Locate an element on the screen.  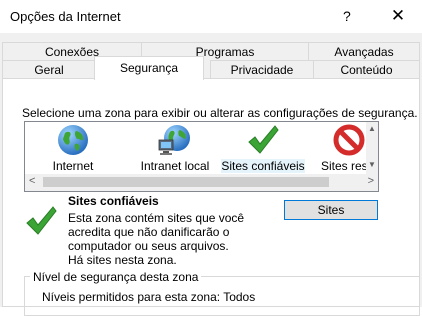
title-bar: Opções da Internet ? ✕ is located at coordinates (211, 16).